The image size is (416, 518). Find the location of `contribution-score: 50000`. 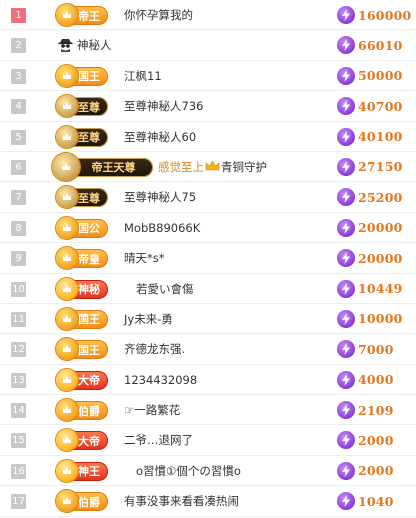

contribution-score: 50000 is located at coordinates (370, 75).